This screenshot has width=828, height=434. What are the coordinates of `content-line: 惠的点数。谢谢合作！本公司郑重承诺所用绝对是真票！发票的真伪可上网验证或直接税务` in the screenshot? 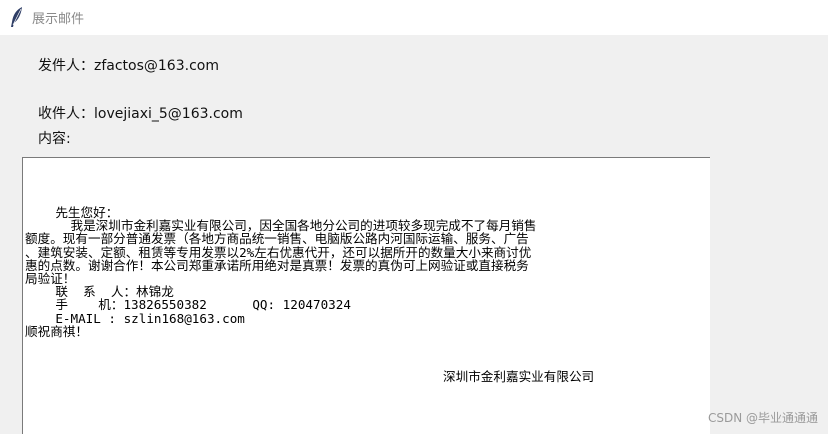 It's located at (277, 265).